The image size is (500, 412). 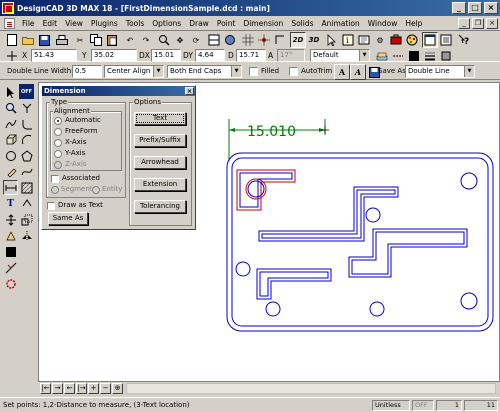 I want to click on menu-edit: Edit, so click(x=50, y=23).